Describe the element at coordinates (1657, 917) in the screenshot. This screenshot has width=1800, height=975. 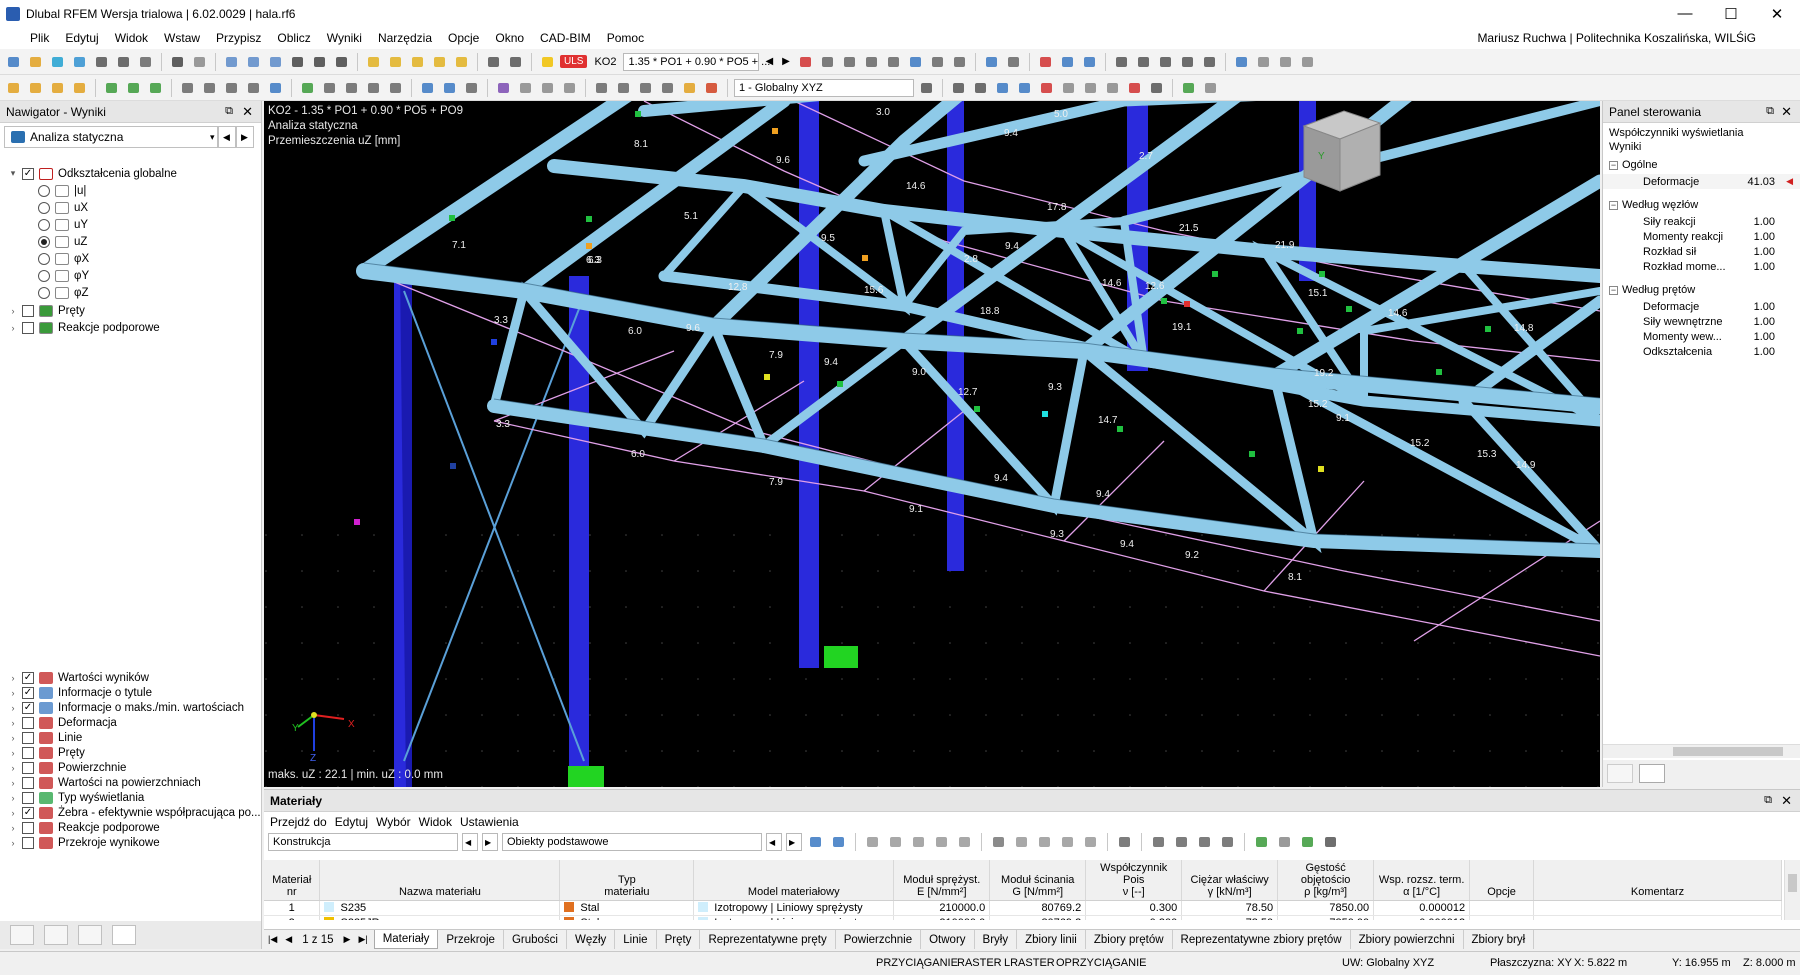
I see `table-cell` at that location.